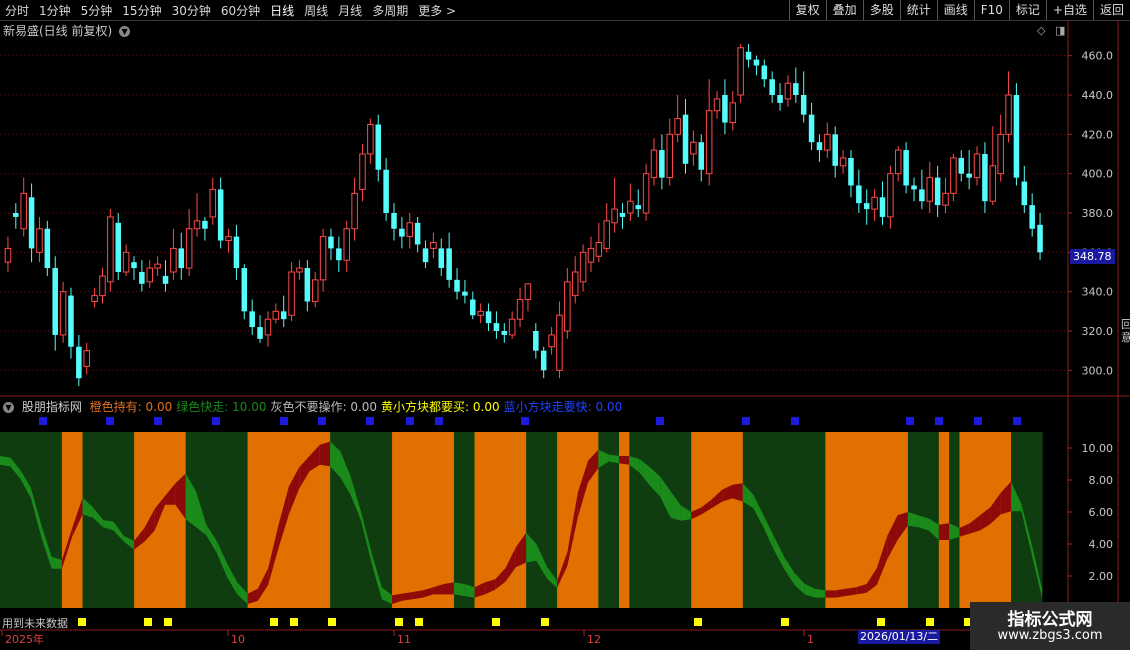 Image resolution: width=1130 pixels, height=650 pixels. What do you see at coordinates (1101, 576) in the screenshot?
I see `ind-tick-label-4: 2.00` at bounding box center [1101, 576].